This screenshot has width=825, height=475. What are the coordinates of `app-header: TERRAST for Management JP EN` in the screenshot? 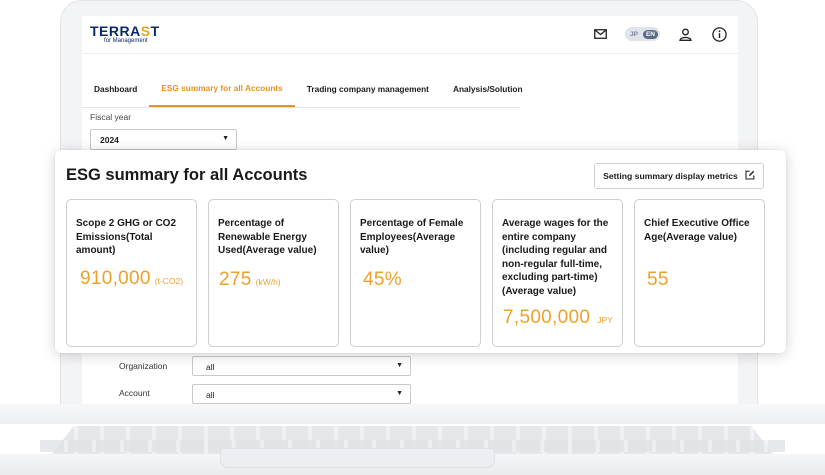 It's located at (410, 35).